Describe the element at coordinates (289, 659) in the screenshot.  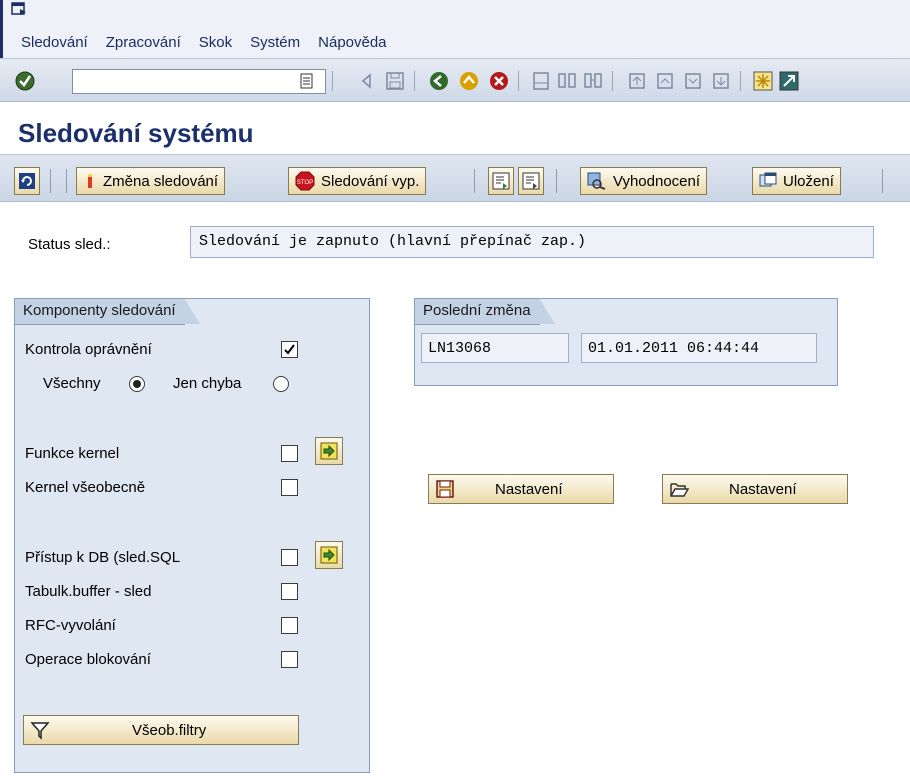
I see `lock-ops-checkbox` at that location.